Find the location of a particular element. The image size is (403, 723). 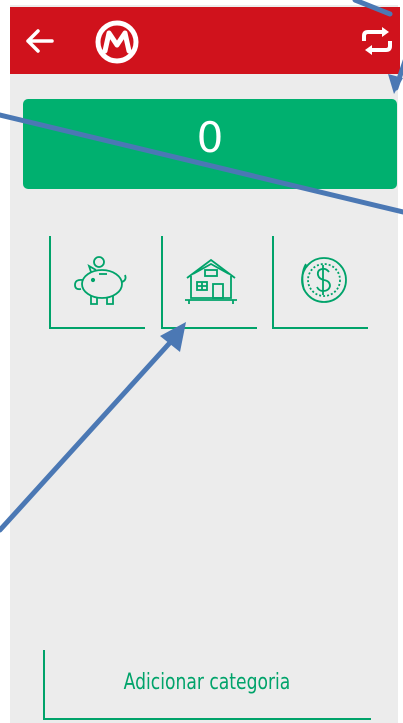

add-category-button: Adicionar categoria is located at coordinates (207, 685).